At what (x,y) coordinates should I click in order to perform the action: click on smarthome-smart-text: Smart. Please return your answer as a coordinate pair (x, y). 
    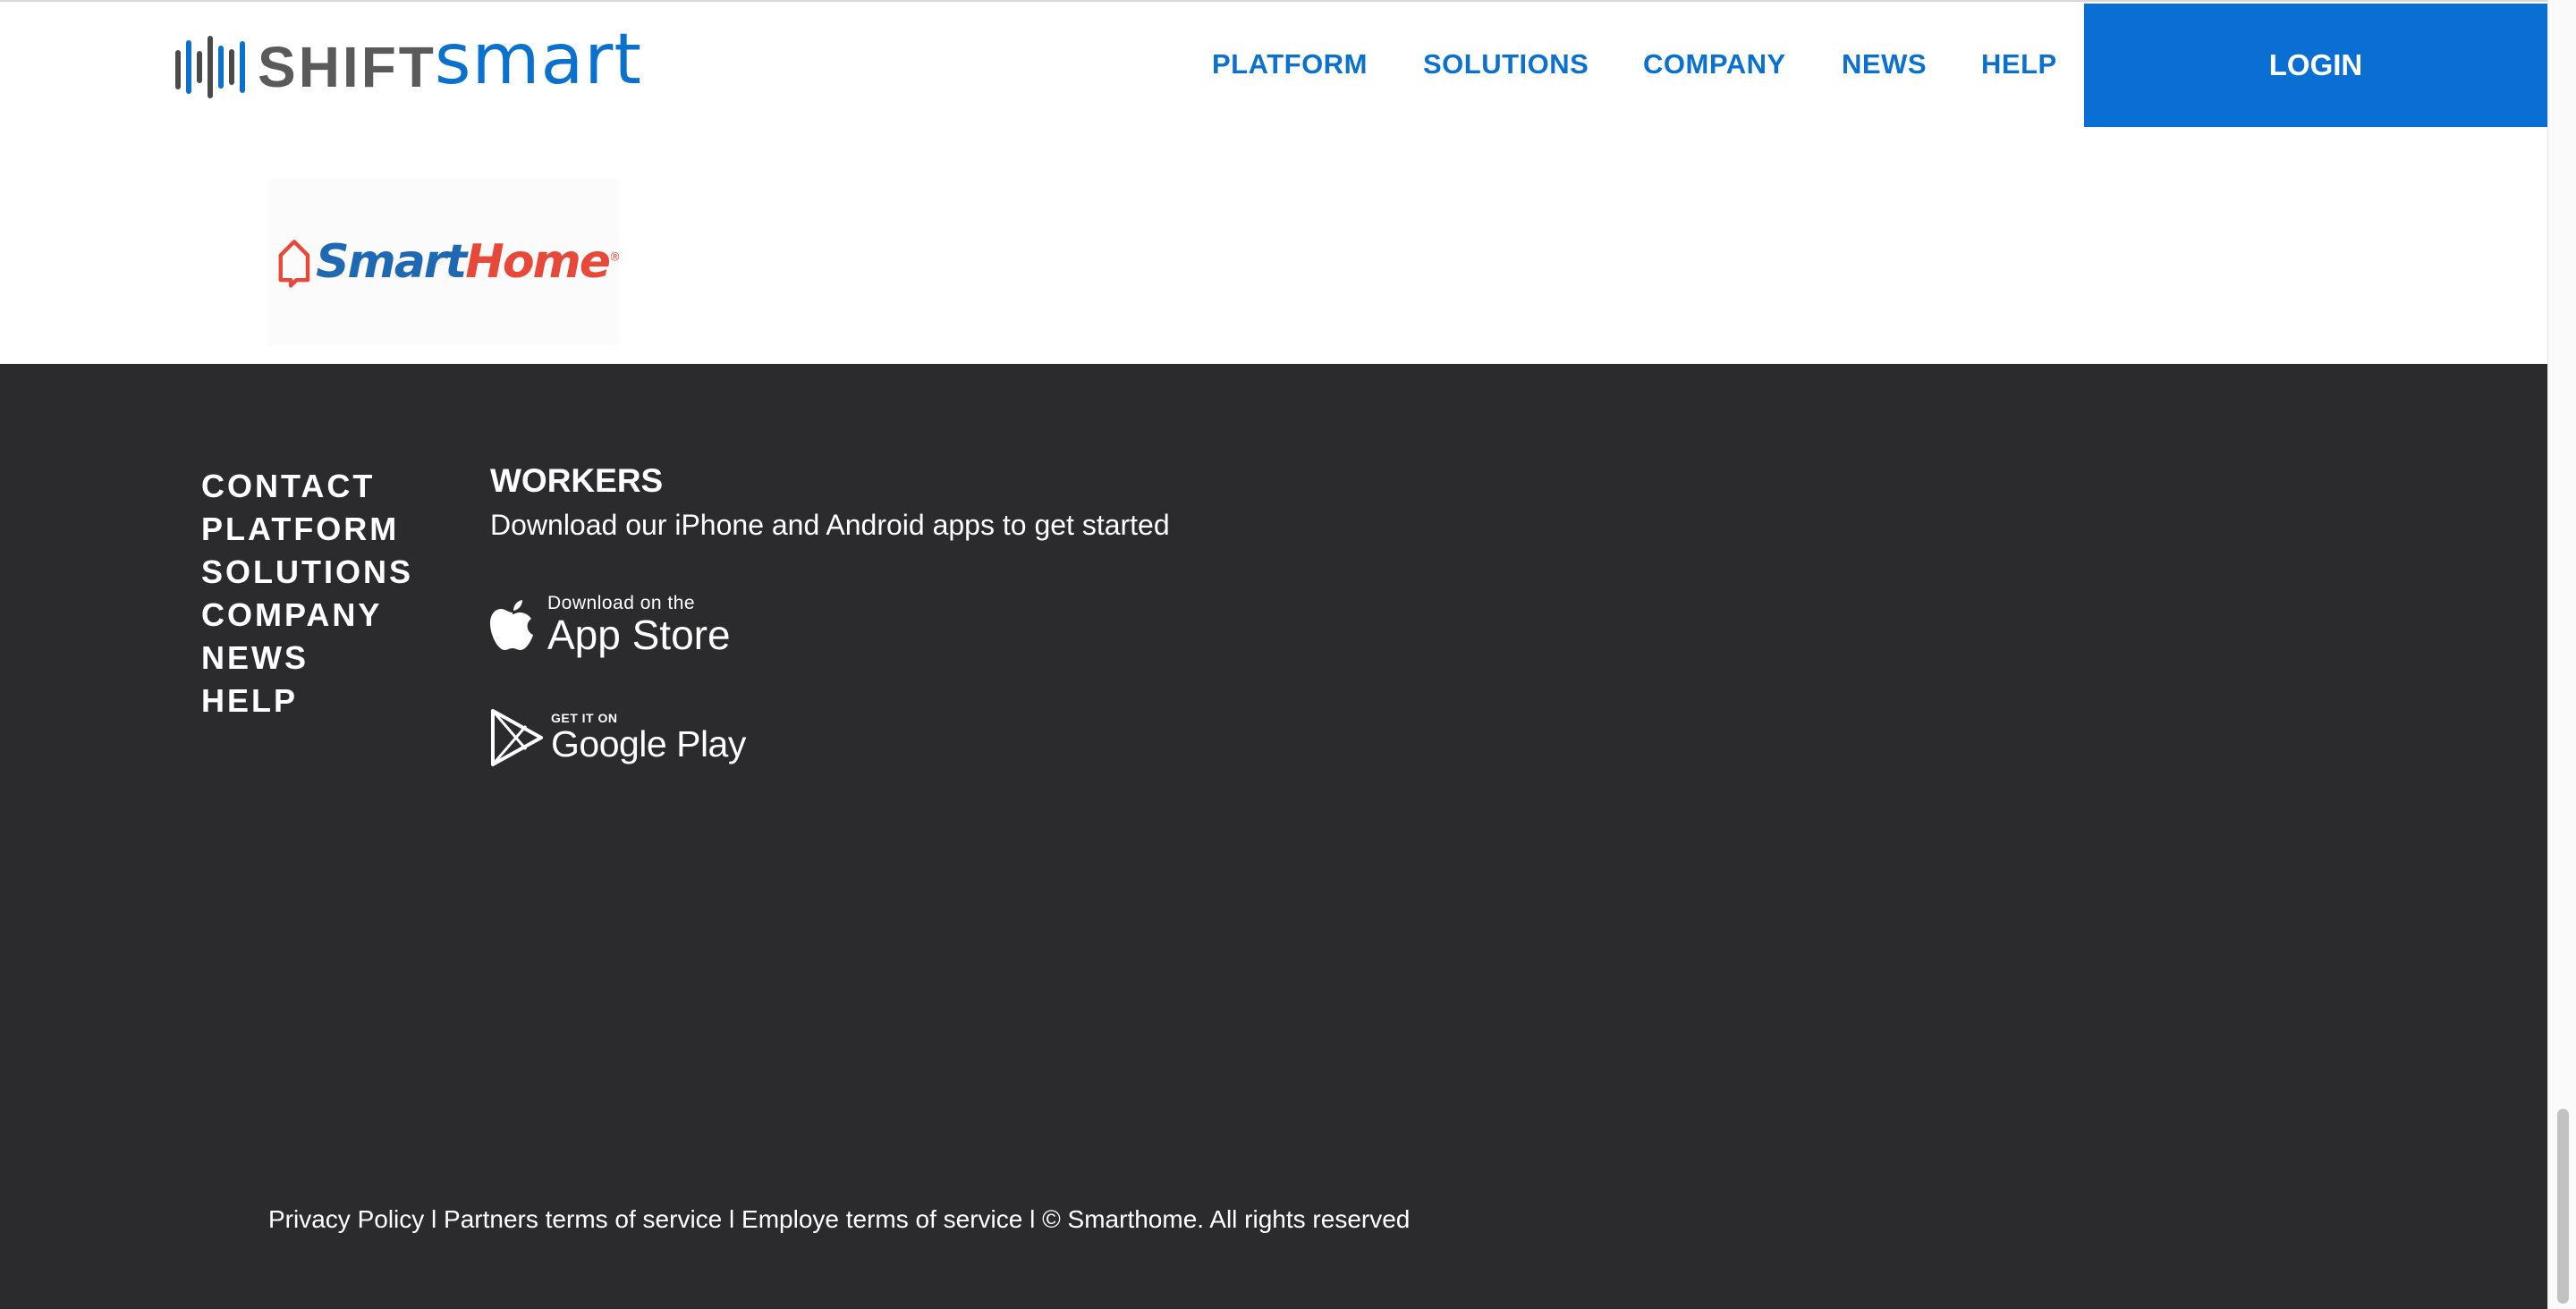
    Looking at the image, I should click on (391, 262).